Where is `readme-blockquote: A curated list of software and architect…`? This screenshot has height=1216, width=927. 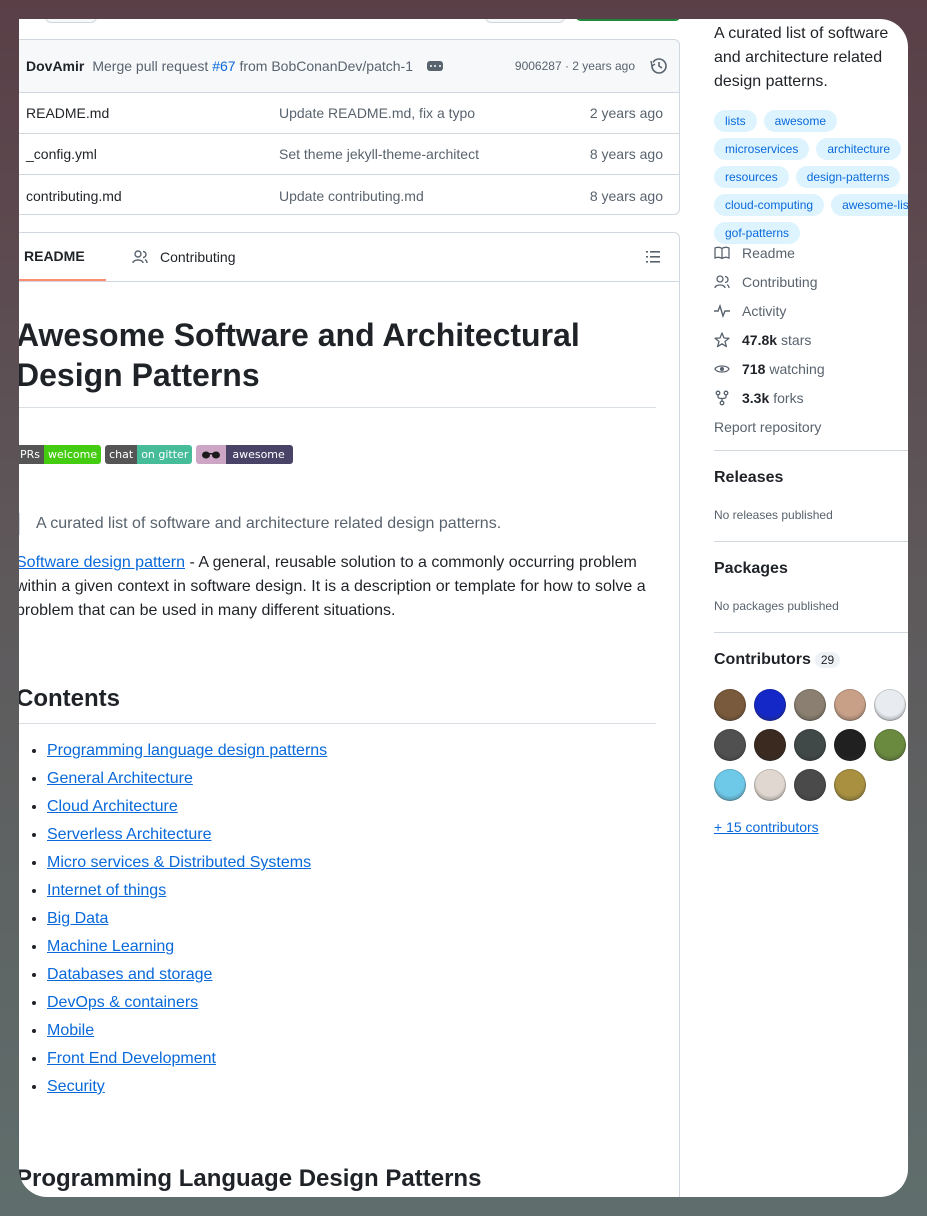
readme-blockquote: A curated list of software and architect… is located at coordinates (260, 524).